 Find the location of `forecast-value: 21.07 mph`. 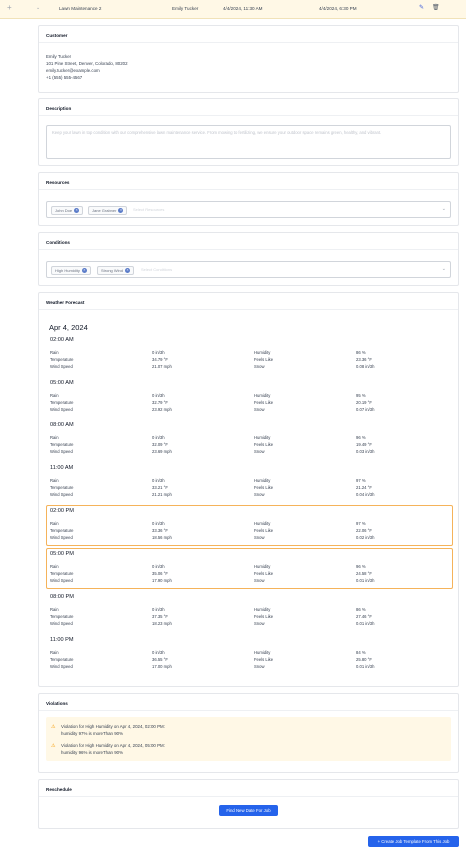

forecast-value: 21.07 mph is located at coordinates (162, 366).